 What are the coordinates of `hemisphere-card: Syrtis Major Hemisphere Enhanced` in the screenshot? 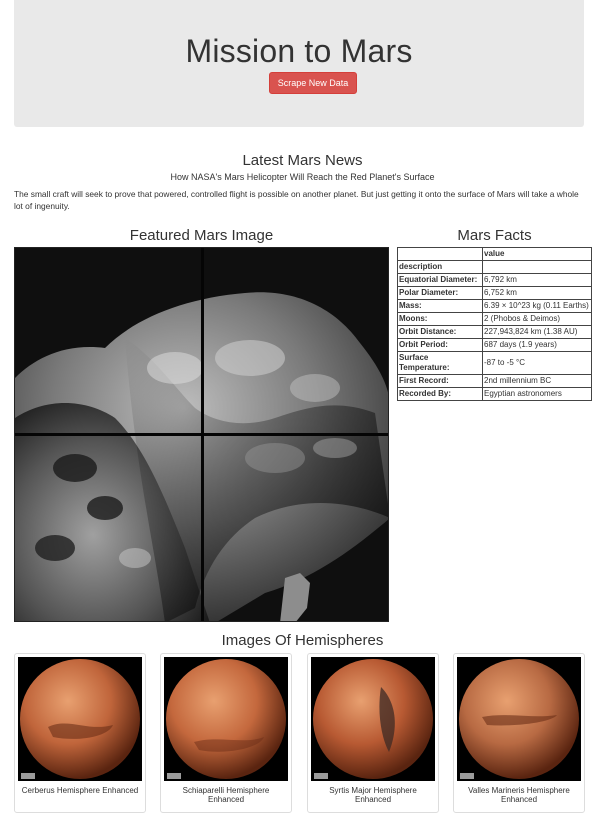 It's located at (373, 733).